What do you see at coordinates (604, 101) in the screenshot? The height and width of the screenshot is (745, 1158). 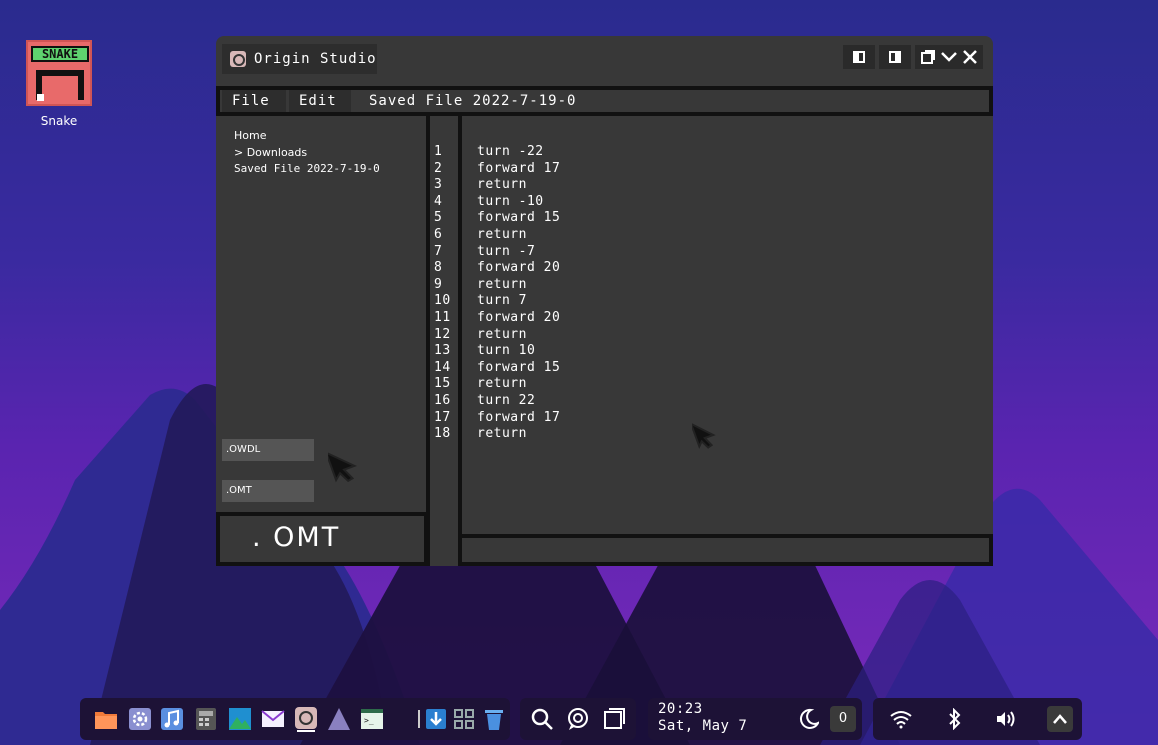 I see `menu-bar: File Edit Saved File 2022-7-19-0` at bounding box center [604, 101].